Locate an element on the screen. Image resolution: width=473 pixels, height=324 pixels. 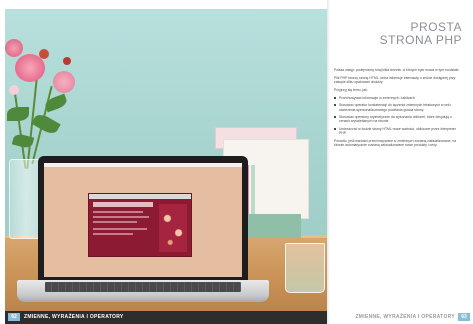
leaf is located at coordinates (18, 114).